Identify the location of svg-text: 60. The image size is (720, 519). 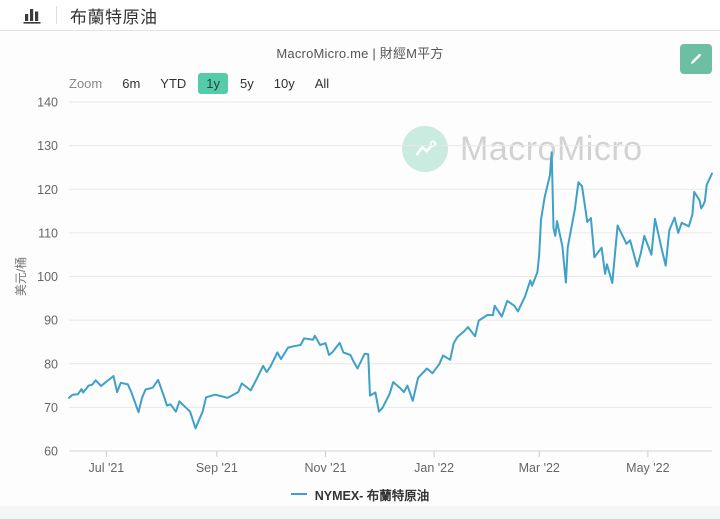
(51, 452).